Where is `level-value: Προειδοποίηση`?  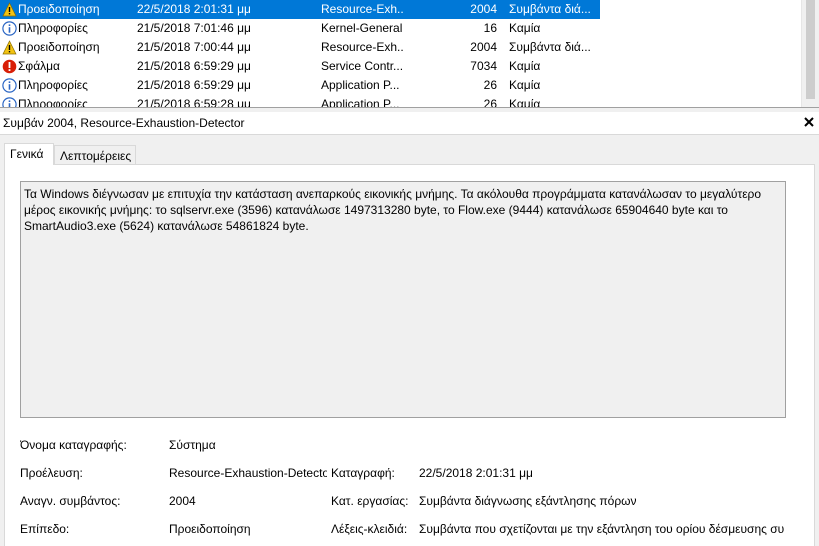 level-value: Προειδοποίηση is located at coordinates (210, 529).